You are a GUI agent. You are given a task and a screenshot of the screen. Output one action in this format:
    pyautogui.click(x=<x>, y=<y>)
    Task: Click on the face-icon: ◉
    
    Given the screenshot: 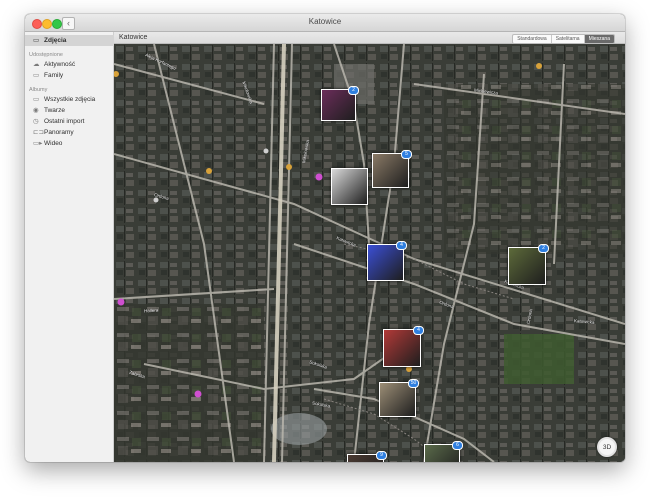 What is the action you would take?
    pyautogui.click(x=36, y=110)
    